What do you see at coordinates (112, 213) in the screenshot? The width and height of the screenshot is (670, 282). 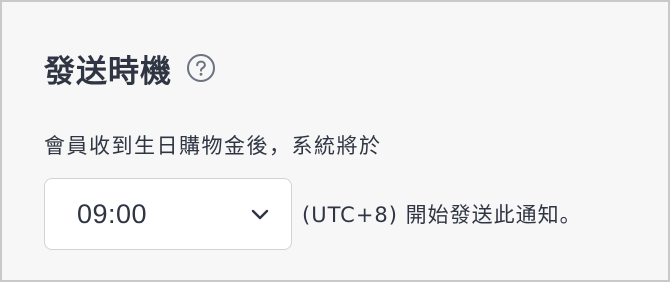 I see `send-time-value: 09:00` at bounding box center [112, 213].